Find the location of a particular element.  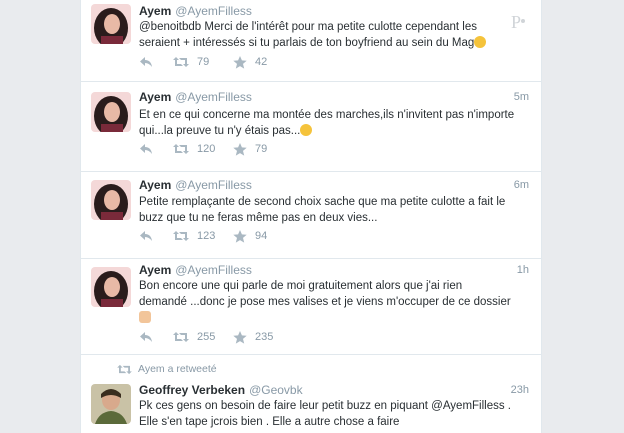

retweet-count: 120 is located at coordinates (206, 149).